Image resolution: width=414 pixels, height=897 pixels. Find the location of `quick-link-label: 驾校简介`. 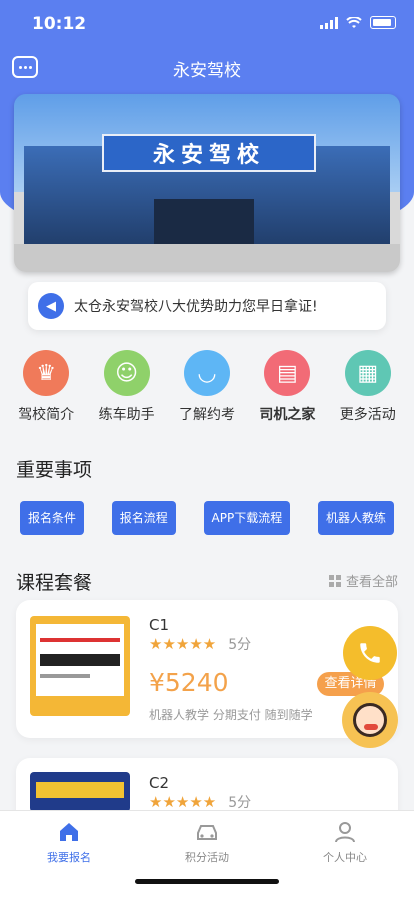

quick-link-label: 驾校简介 is located at coordinates (46, 415).